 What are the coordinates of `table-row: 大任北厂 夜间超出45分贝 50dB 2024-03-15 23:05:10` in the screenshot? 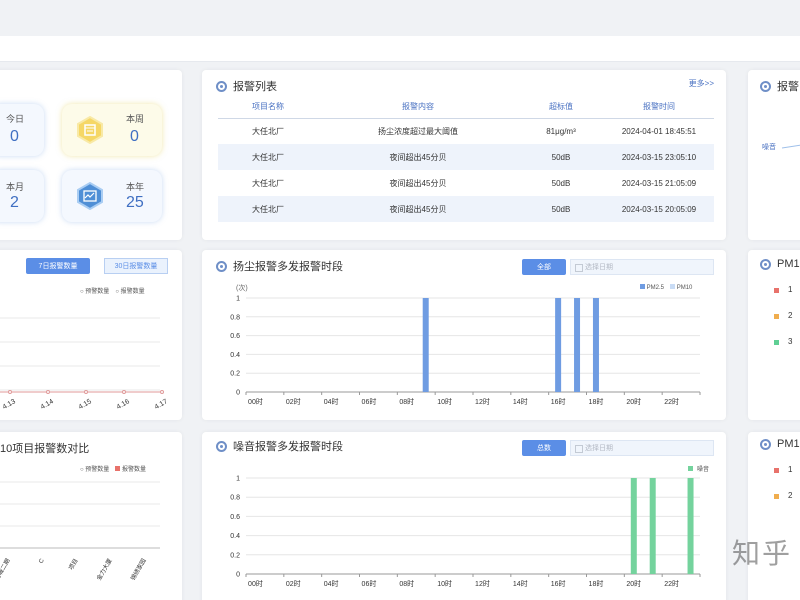 It's located at (466, 157).